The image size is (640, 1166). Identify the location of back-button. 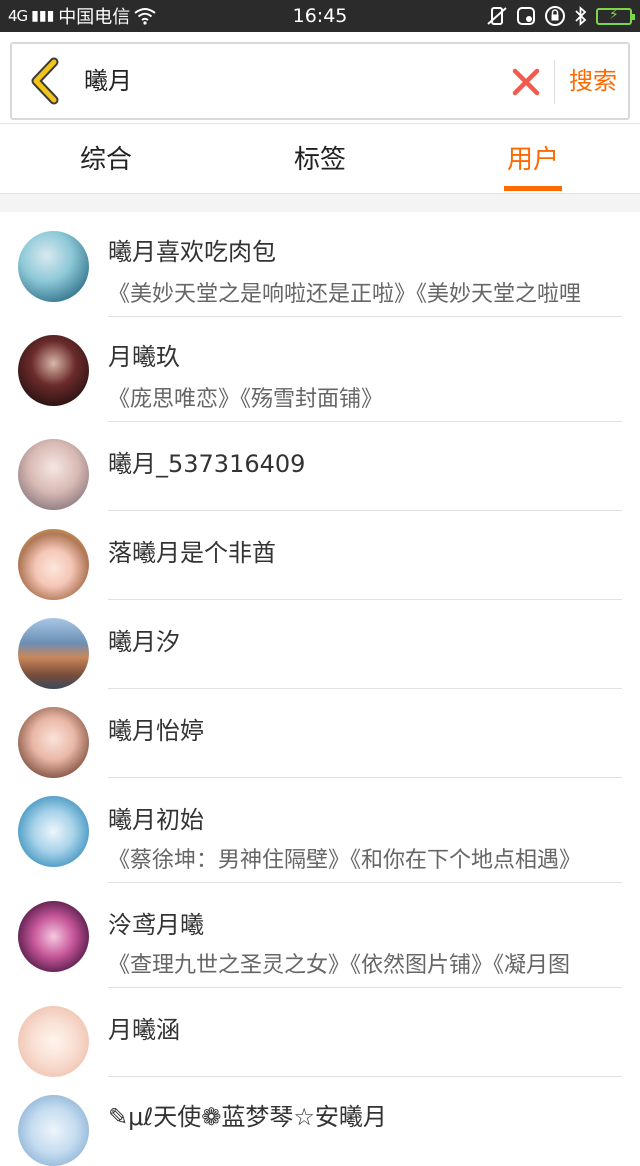
(46, 81).